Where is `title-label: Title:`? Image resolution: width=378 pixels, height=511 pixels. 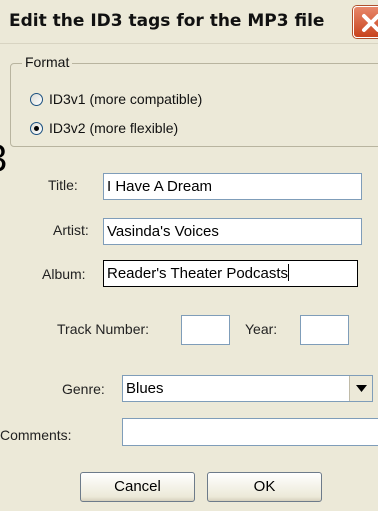 title-label: Title: is located at coordinates (63, 185).